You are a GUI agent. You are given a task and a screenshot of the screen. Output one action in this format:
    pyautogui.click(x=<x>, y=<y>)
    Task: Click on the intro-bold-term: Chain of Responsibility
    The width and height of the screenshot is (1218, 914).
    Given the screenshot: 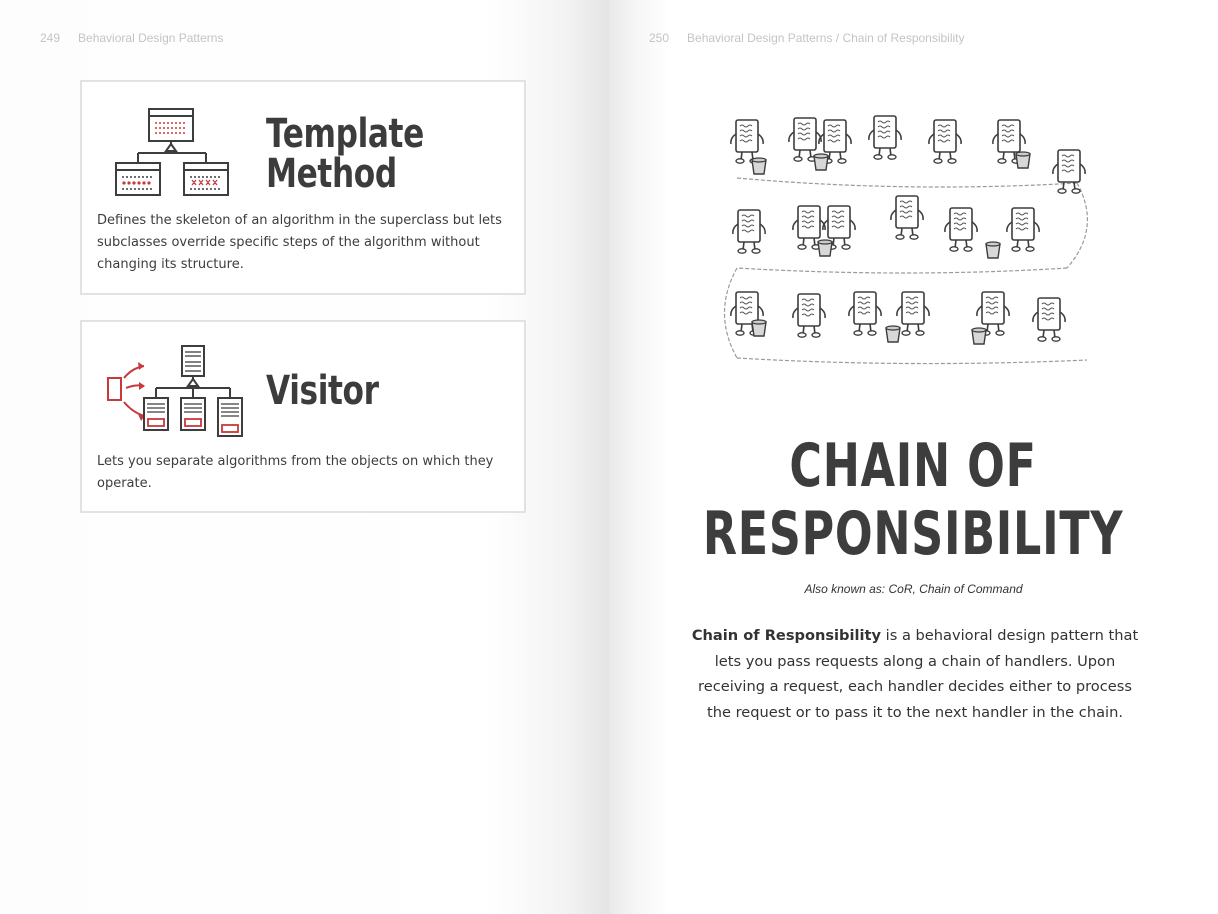 What is the action you would take?
    pyautogui.click(x=786, y=635)
    